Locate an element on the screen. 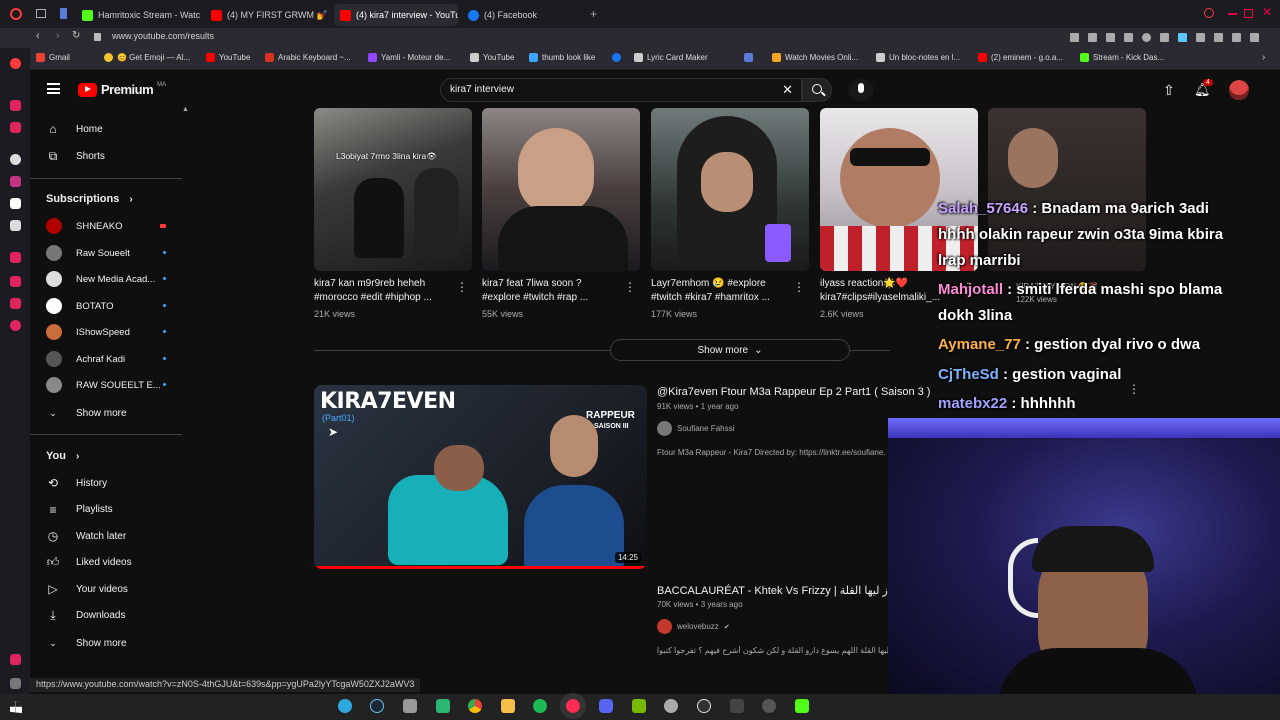 Image resolution: width=1280 pixels, height=720 pixels. voice-search-button is located at coordinates (861, 90).